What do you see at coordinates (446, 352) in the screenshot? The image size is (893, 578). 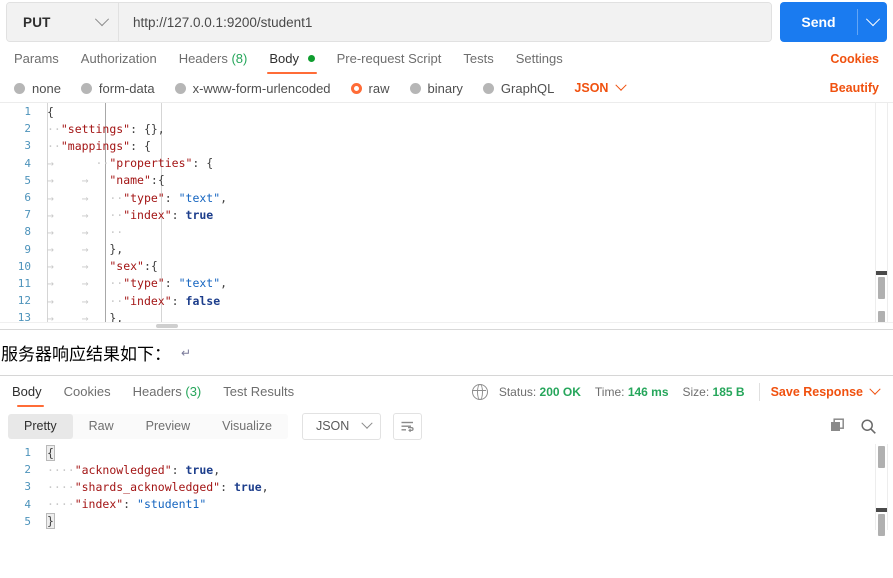 I see `document-note: 服务器响应结果如下： ↵` at bounding box center [446, 352].